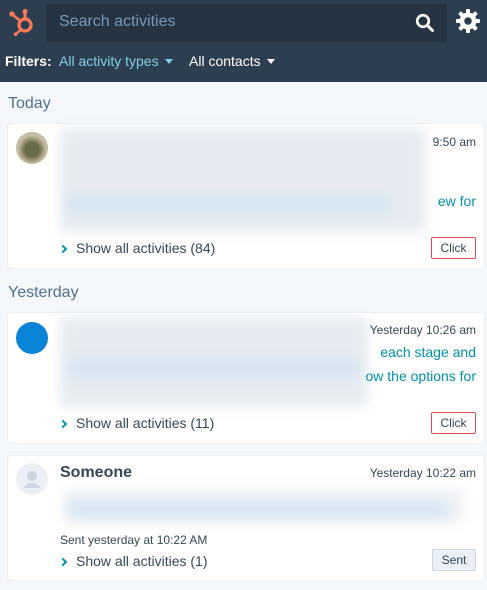  Describe the element at coordinates (96, 473) in the screenshot. I see `contact-name: Someone` at that location.